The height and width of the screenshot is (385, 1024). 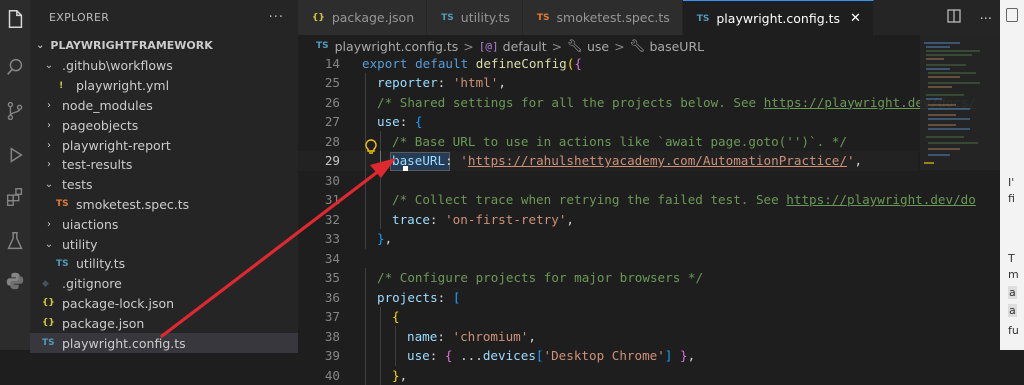 What do you see at coordinates (608, 219) in the screenshot?
I see `code-line: 32 trace: 'on-first-retry',` at bounding box center [608, 219].